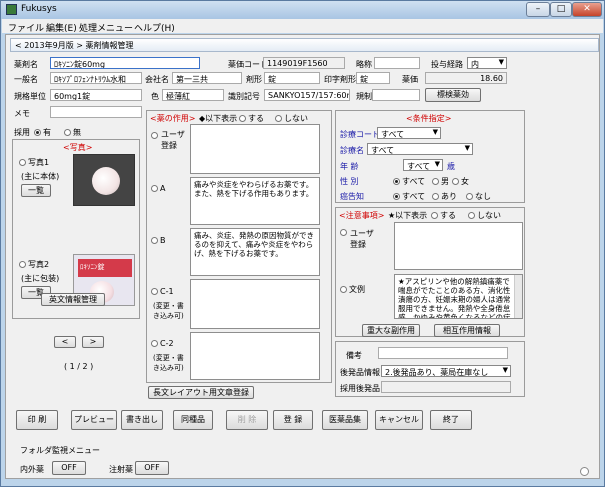 The height and width of the screenshot is (487, 605). Describe the element at coordinates (444, 196) in the screenshot. I see `notice-yes-radio: あり` at that location.